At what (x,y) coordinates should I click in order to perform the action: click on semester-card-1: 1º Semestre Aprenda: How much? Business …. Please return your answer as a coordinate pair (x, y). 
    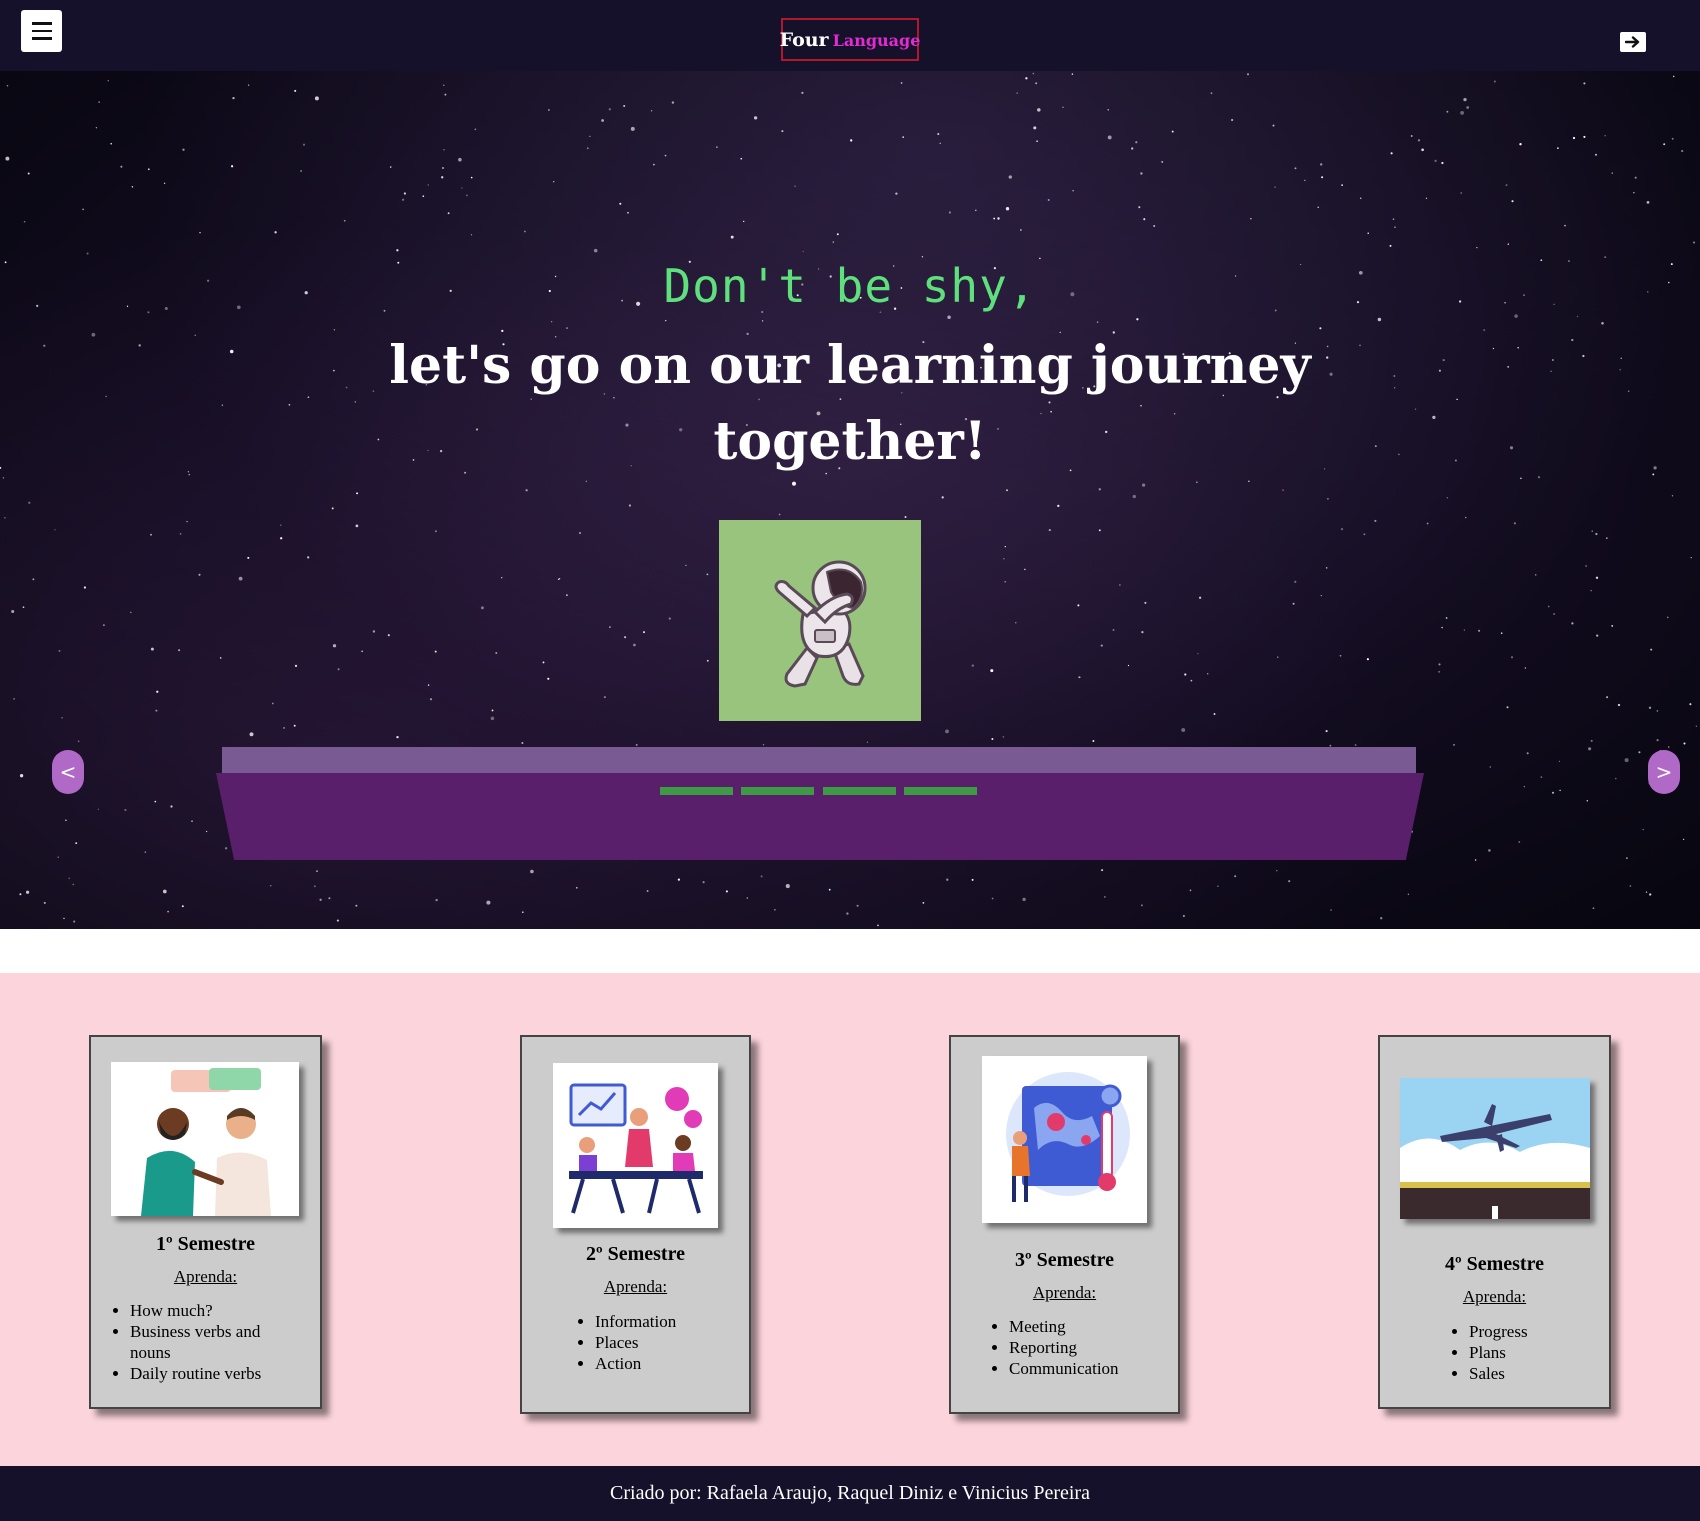
    Looking at the image, I should click on (205, 1222).